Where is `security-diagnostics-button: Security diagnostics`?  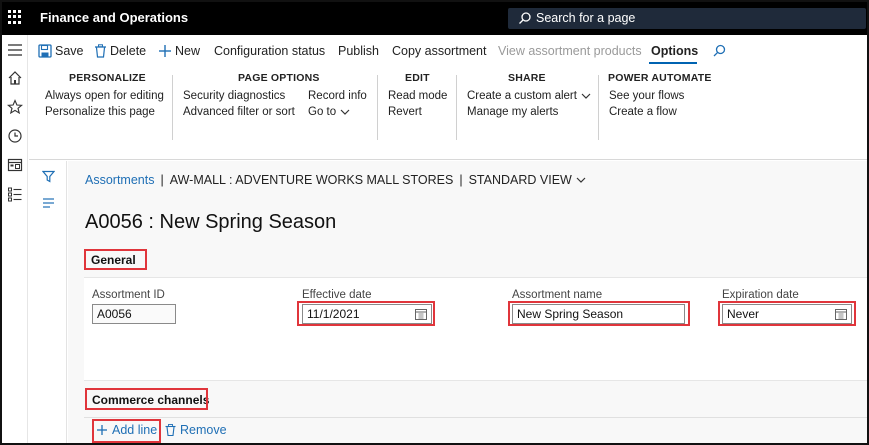
security-diagnostics-button: Security diagnostics is located at coordinates (234, 96).